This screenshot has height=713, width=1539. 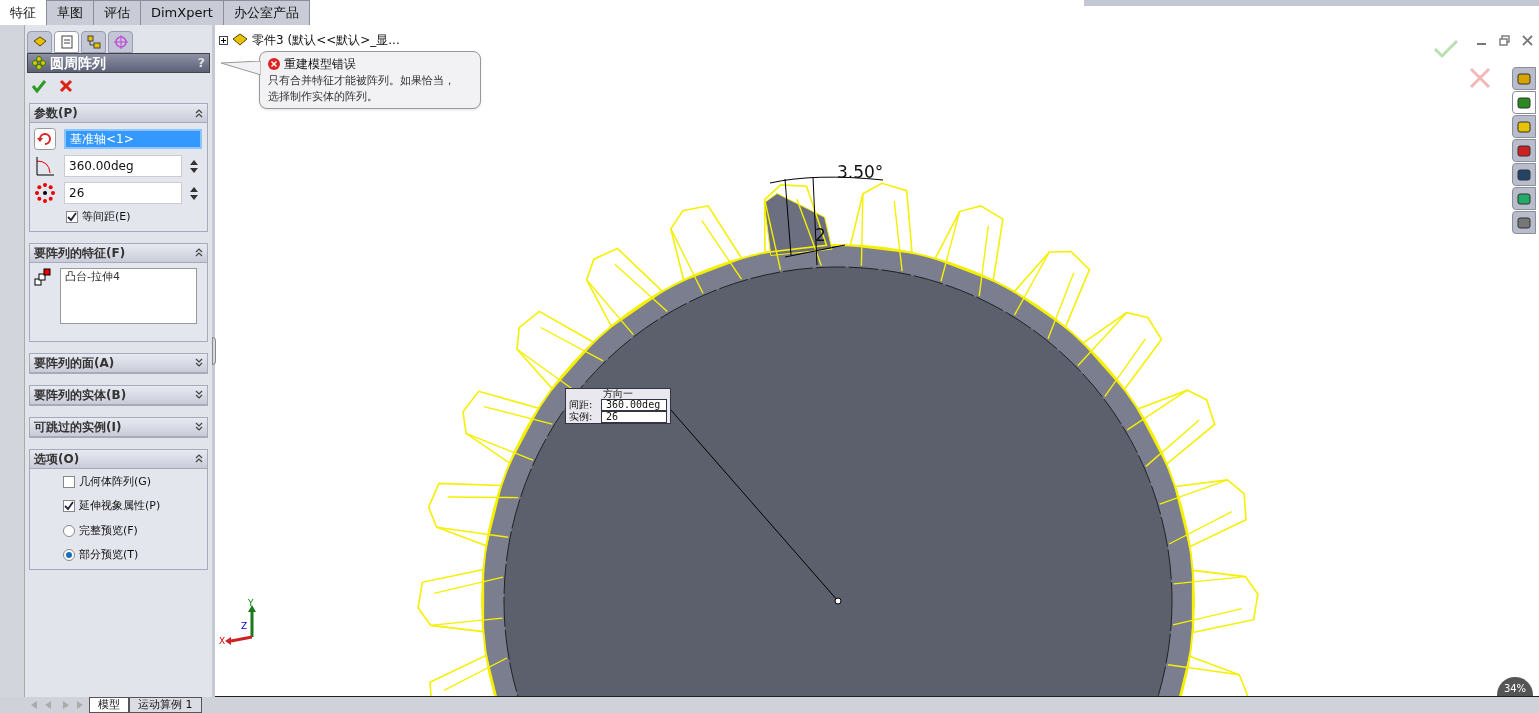 What do you see at coordinates (123, 193) in the screenshot?
I see `count-field: 26` at bounding box center [123, 193].